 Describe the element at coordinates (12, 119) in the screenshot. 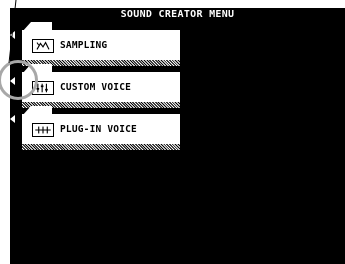

I see `page-left-arrow-icon` at that location.